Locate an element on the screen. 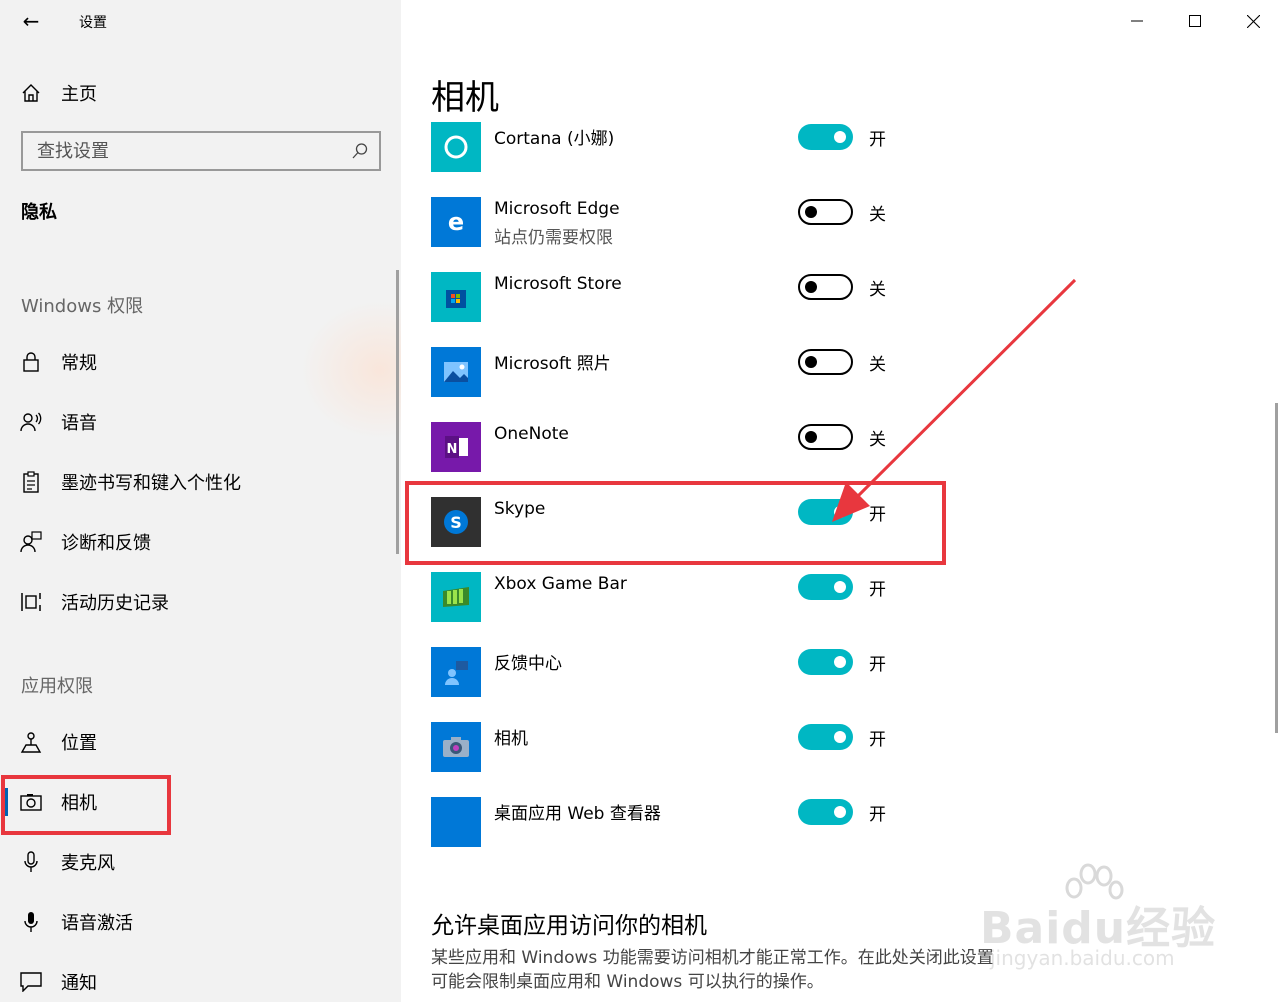  app-row-onenote: N OneNote 关 is located at coordinates (691, 447).